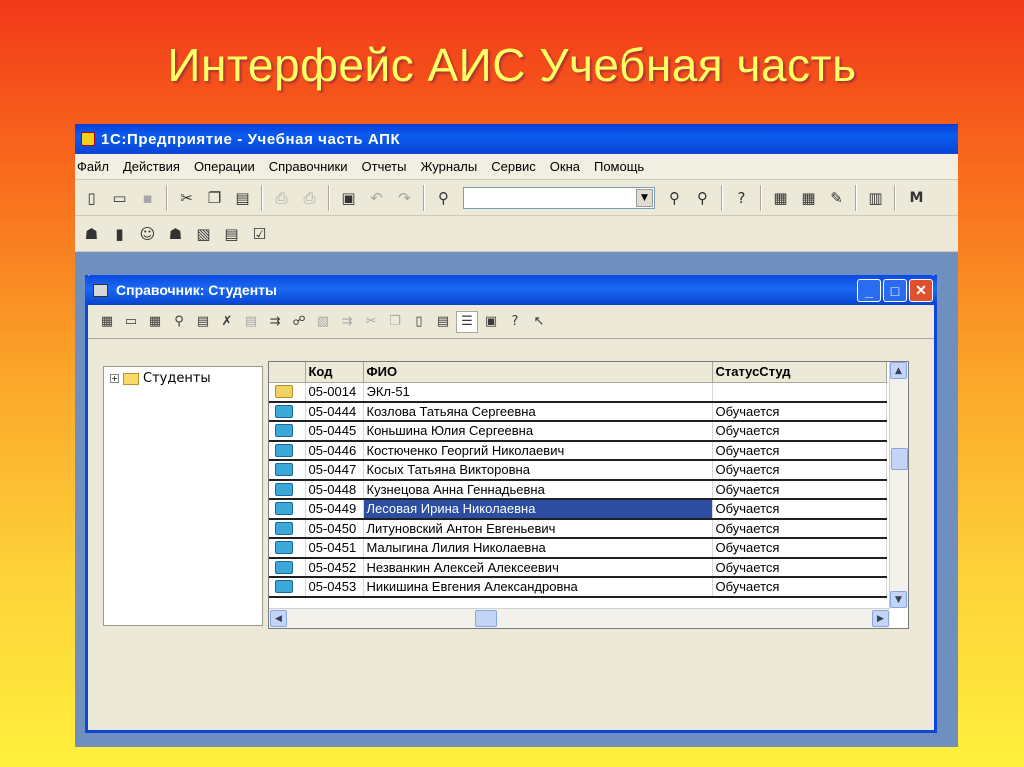  Describe the element at coordinates (404, 197) in the screenshot. I see `redo-icon: ↷` at that location.